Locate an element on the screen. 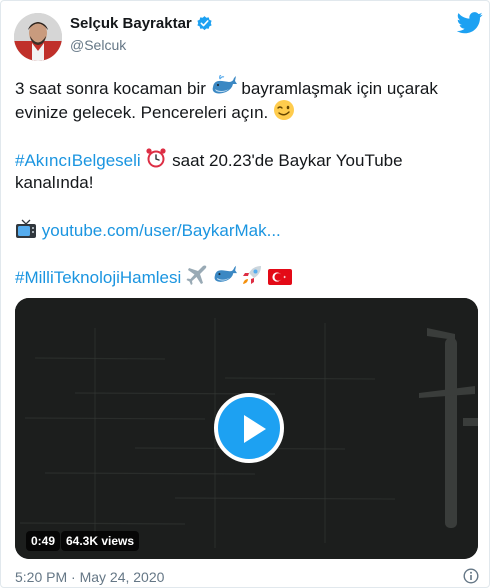 The width and height of the screenshot is (490, 588). author-name: Selçuk Bayraktar is located at coordinates (131, 23).